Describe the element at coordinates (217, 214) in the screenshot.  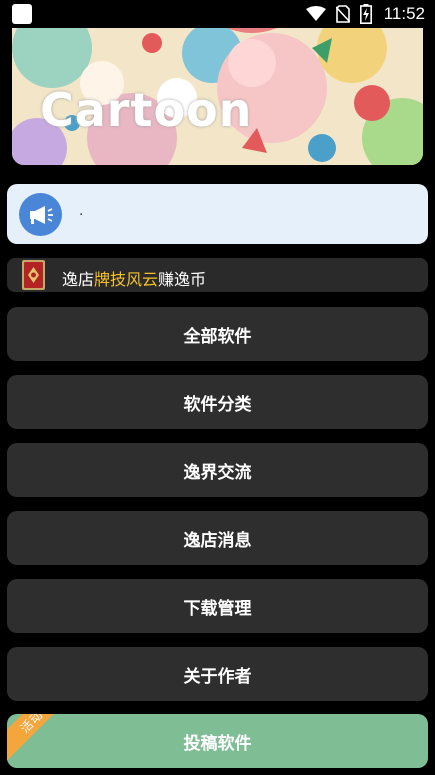
I see `announcement-bar: .` at that location.